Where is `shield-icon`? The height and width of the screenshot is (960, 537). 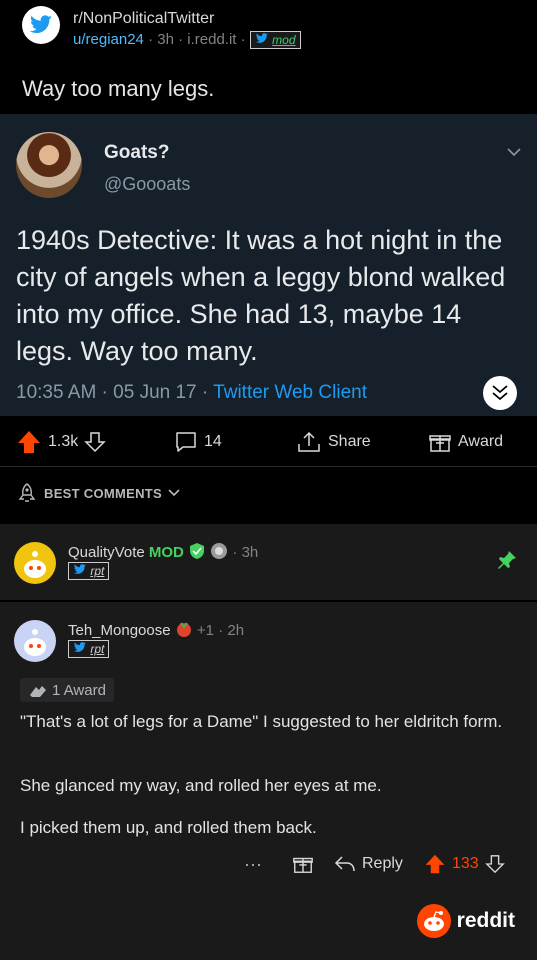 shield-icon is located at coordinates (197, 552).